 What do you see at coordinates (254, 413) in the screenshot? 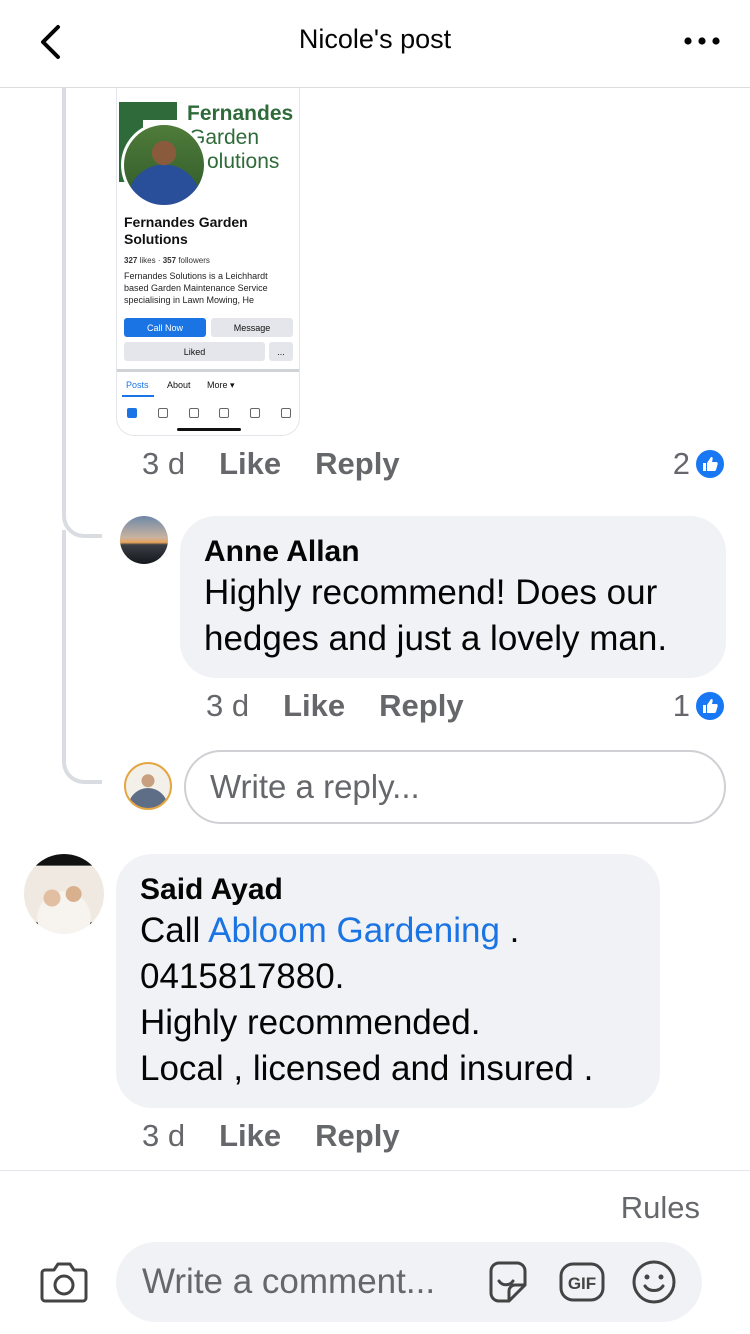
I see `notifications-icon` at bounding box center [254, 413].